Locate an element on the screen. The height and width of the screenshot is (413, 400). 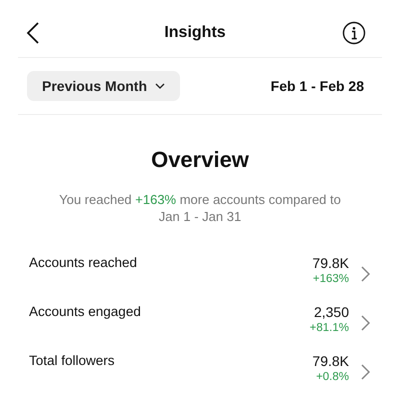
metric-label: Accounts engaged is located at coordinates (85, 311).